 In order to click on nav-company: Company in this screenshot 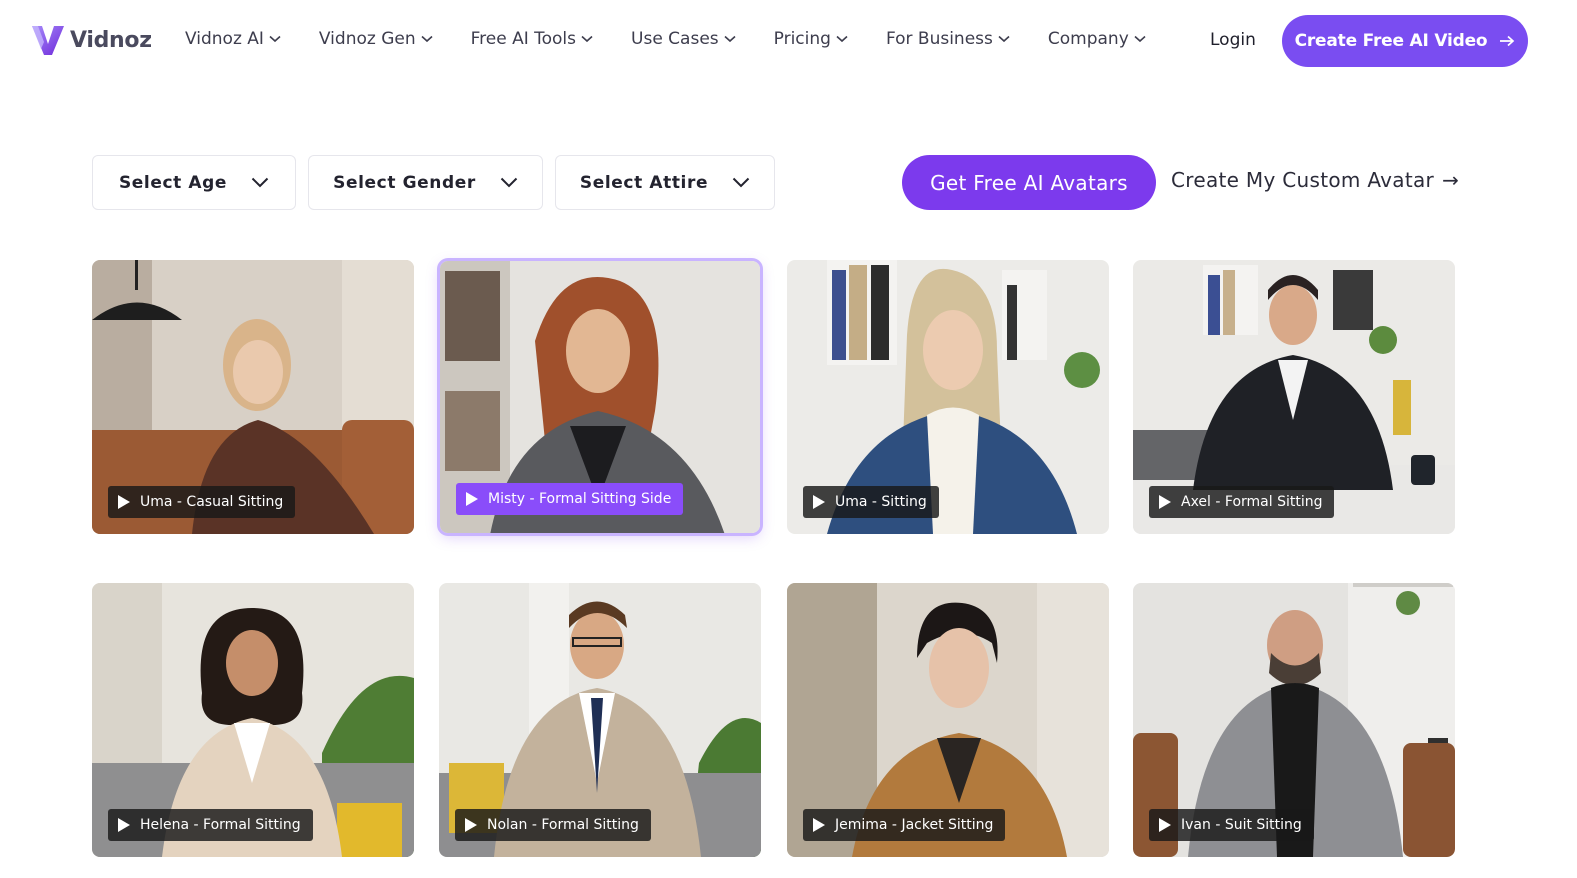, I will do `click(1097, 39)`.